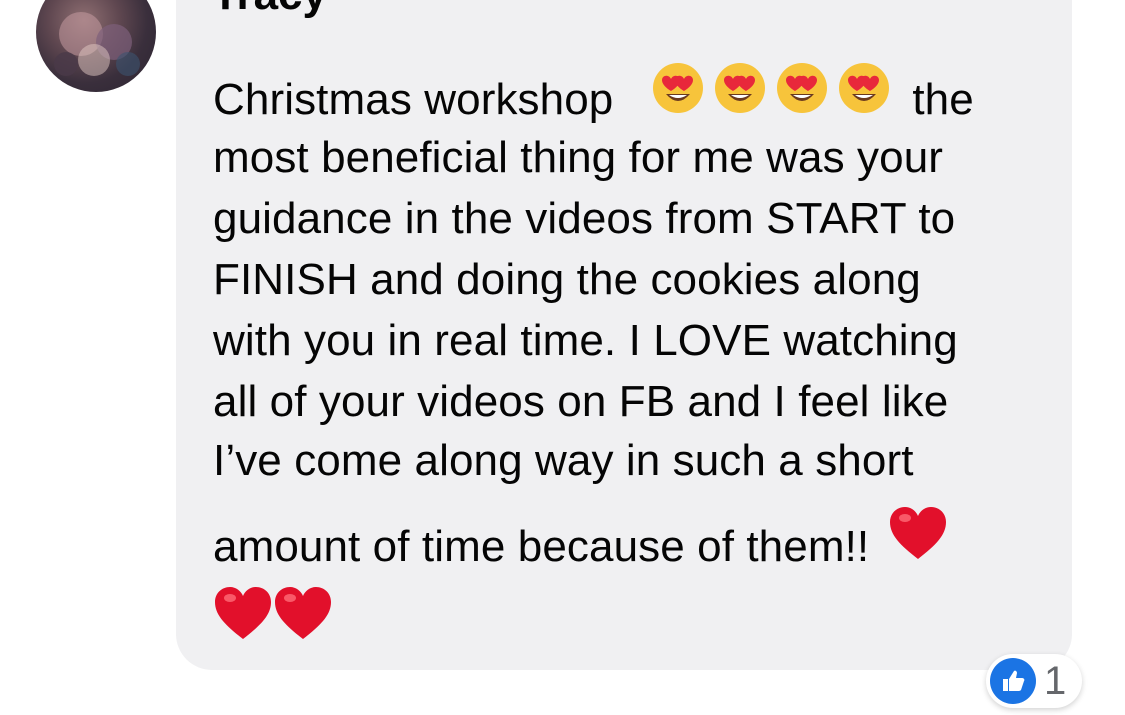 The width and height of the screenshot is (1125, 715). I want to click on author-avatar, so click(96, 46).